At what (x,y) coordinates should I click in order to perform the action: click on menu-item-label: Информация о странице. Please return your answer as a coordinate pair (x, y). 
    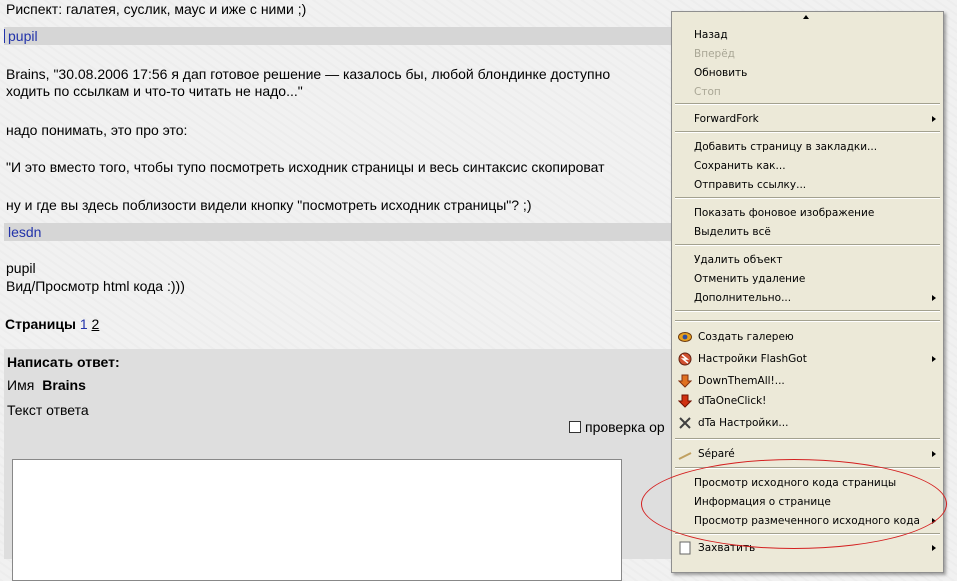
    Looking at the image, I should click on (762, 502).